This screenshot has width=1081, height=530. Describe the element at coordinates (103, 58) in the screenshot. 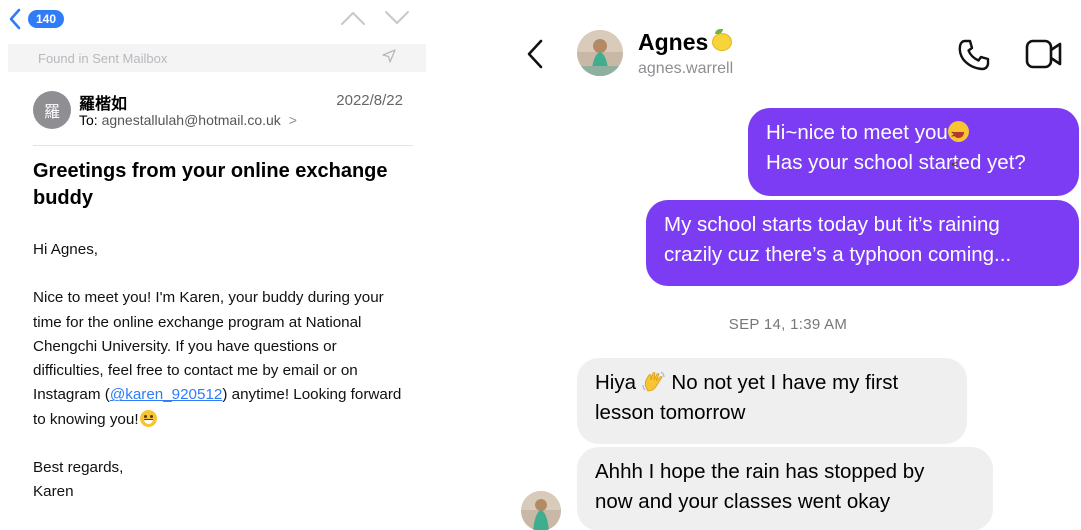

I see `found-in-label: Found in Sent Mailbox` at that location.